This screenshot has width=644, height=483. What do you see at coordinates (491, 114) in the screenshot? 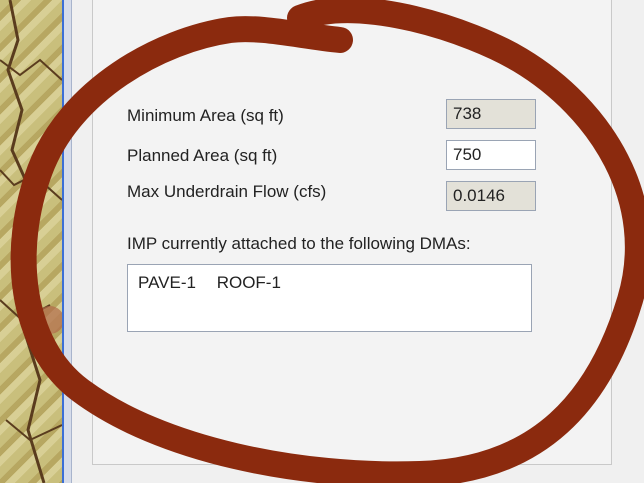
I see `min-area-field: 738` at bounding box center [491, 114].